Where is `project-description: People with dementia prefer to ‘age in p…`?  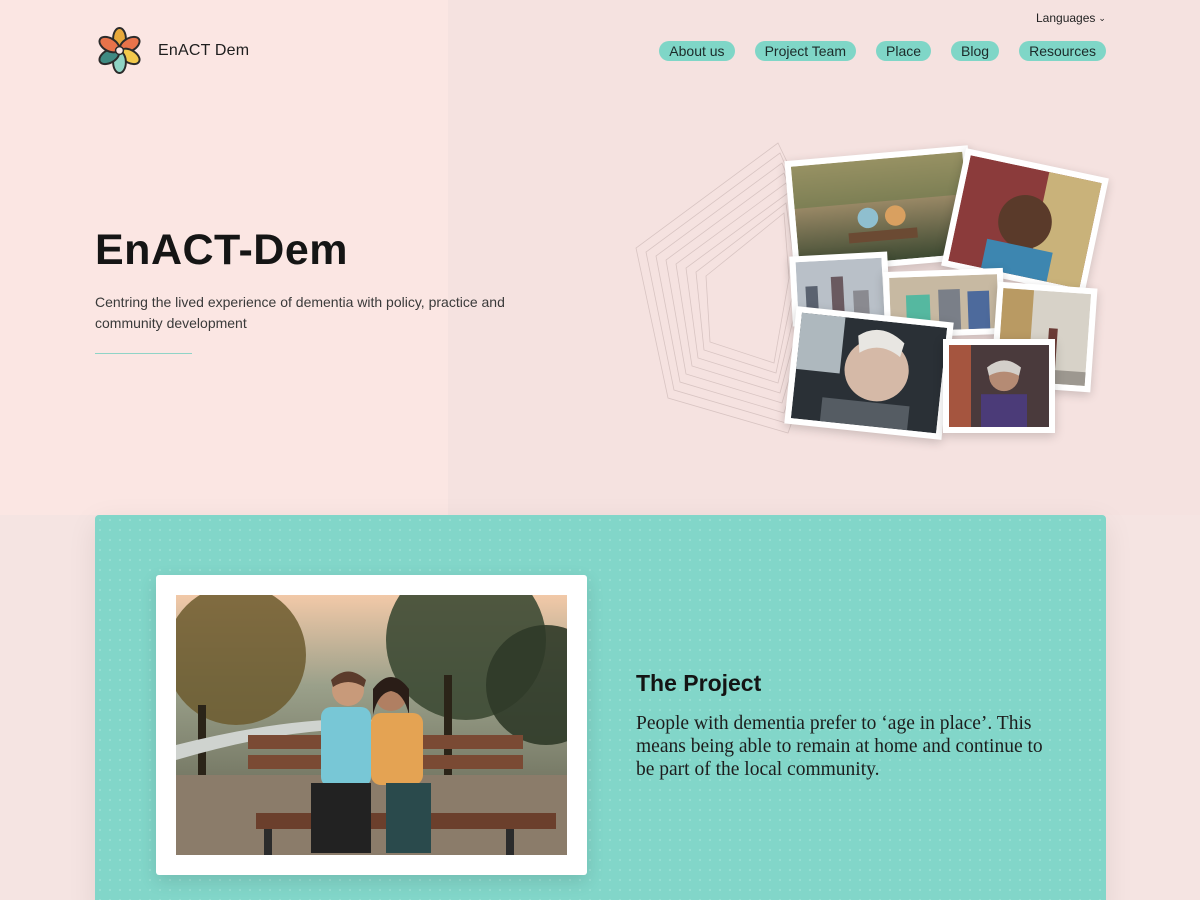
project-description: People with dementia prefer to ‘age in p… is located at coordinates (839, 746).